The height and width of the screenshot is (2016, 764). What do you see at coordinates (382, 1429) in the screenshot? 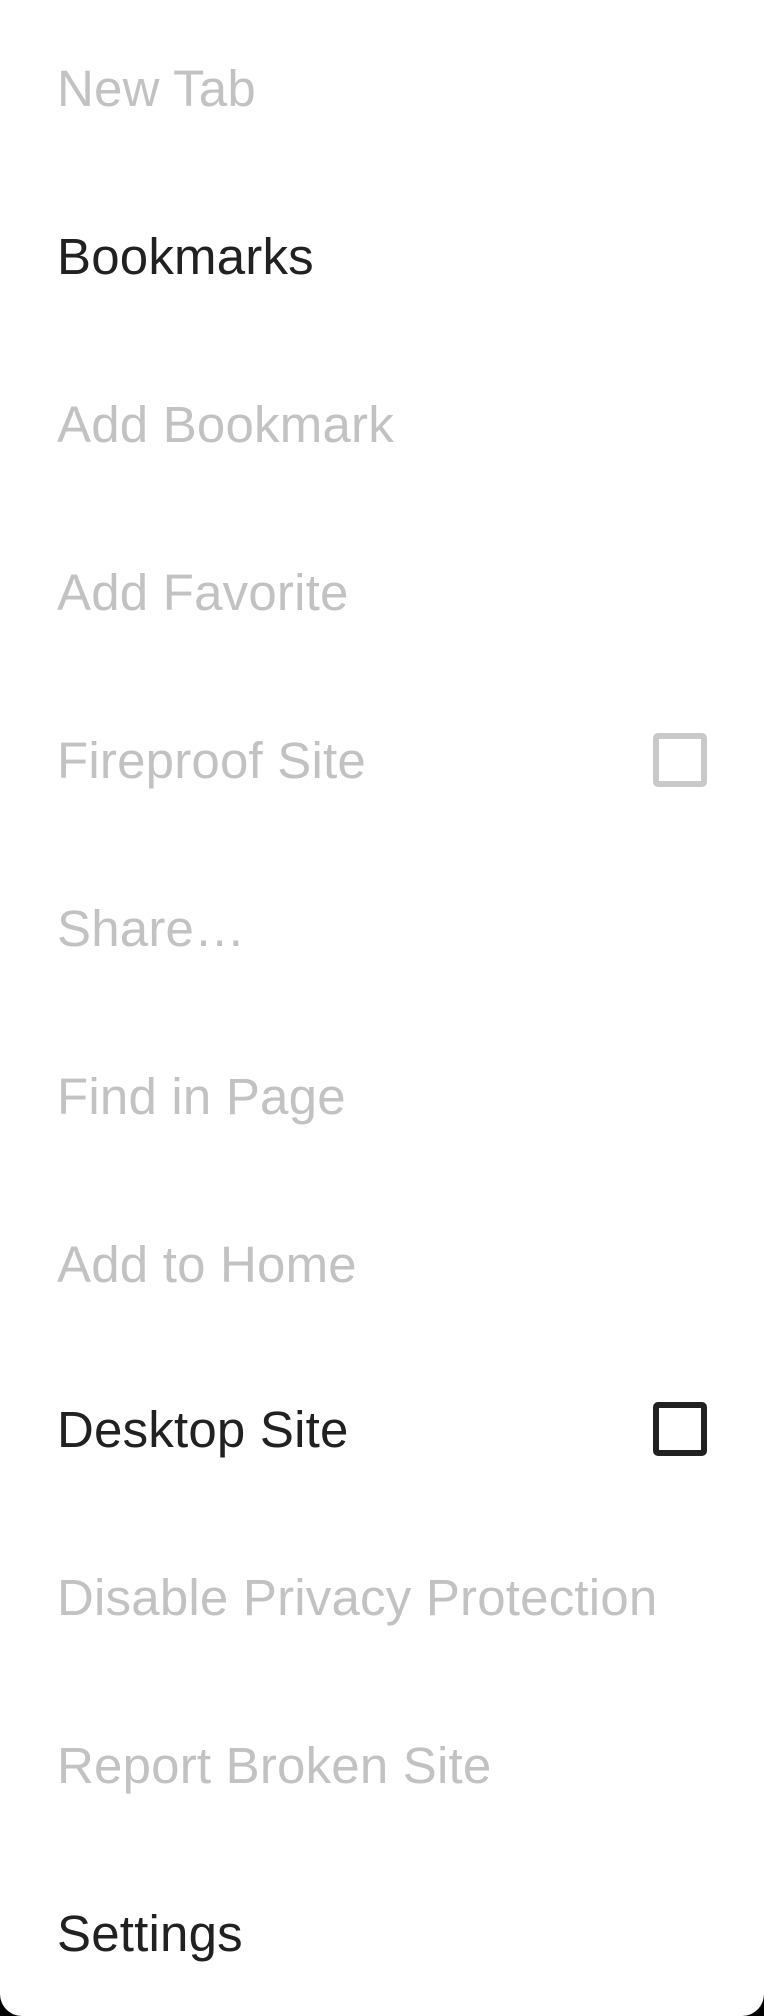
I see `menu-item-desktop-site: Desktop Site` at bounding box center [382, 1429].